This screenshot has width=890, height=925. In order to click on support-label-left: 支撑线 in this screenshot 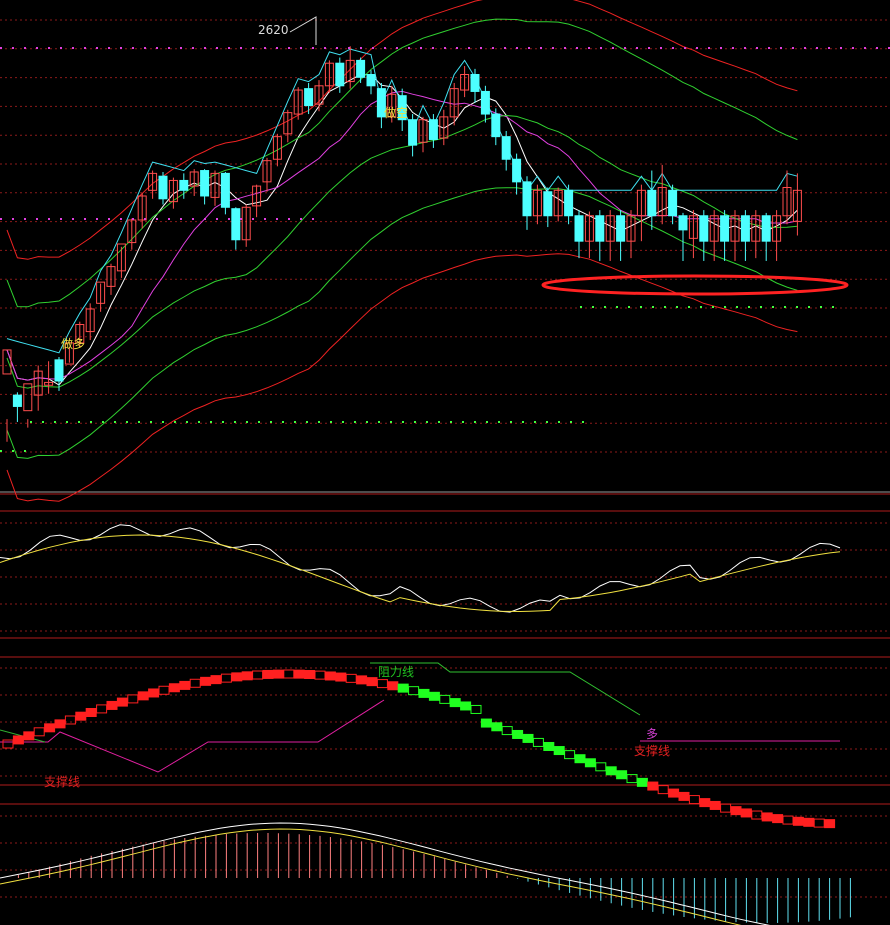, I will do `click(62, 781)`.